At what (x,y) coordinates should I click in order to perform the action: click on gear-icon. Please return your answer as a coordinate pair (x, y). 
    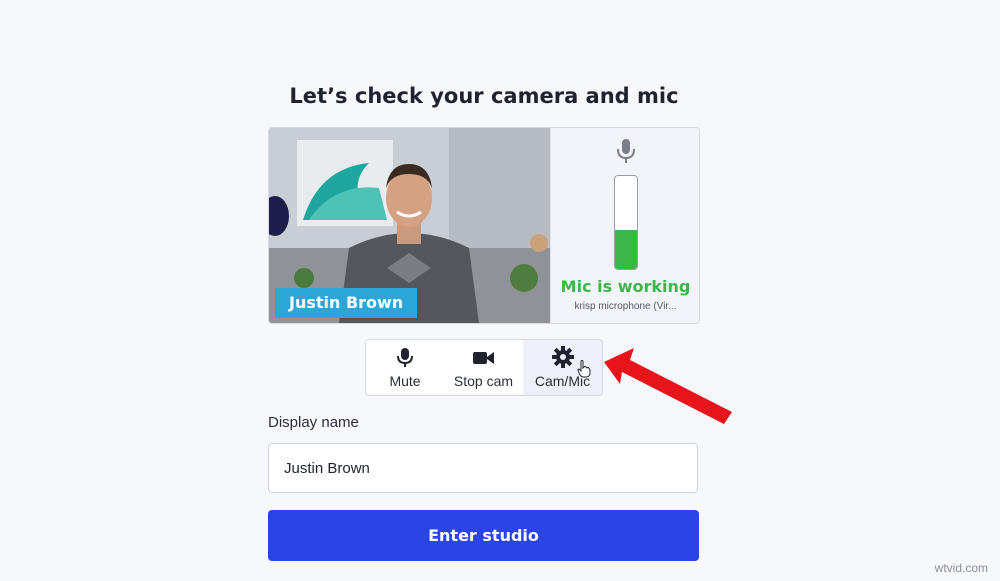
    Looking at the image, I should click on (562, 357).